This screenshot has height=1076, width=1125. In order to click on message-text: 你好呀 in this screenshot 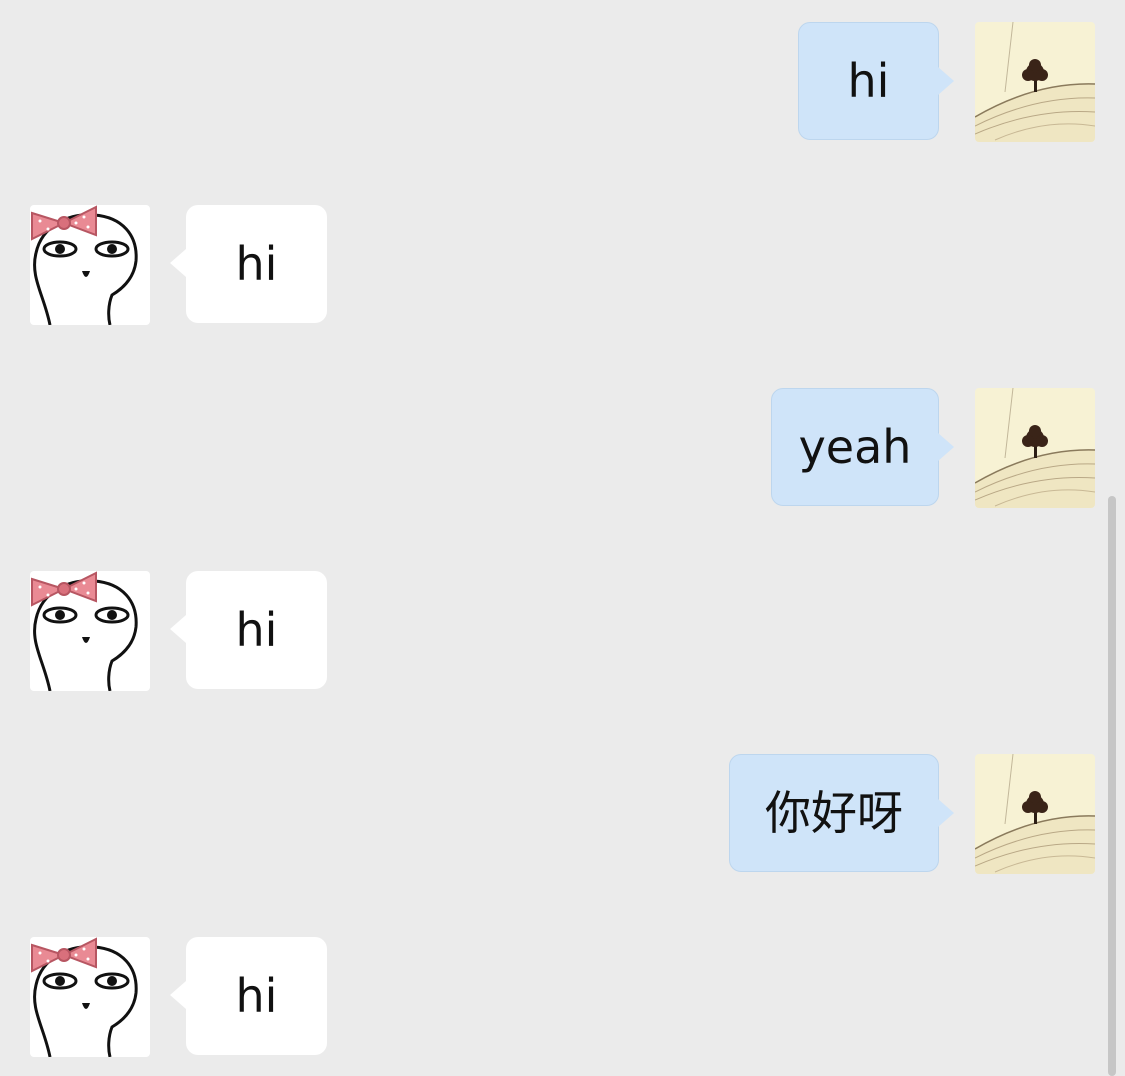, I will do `click(834, 813)`.